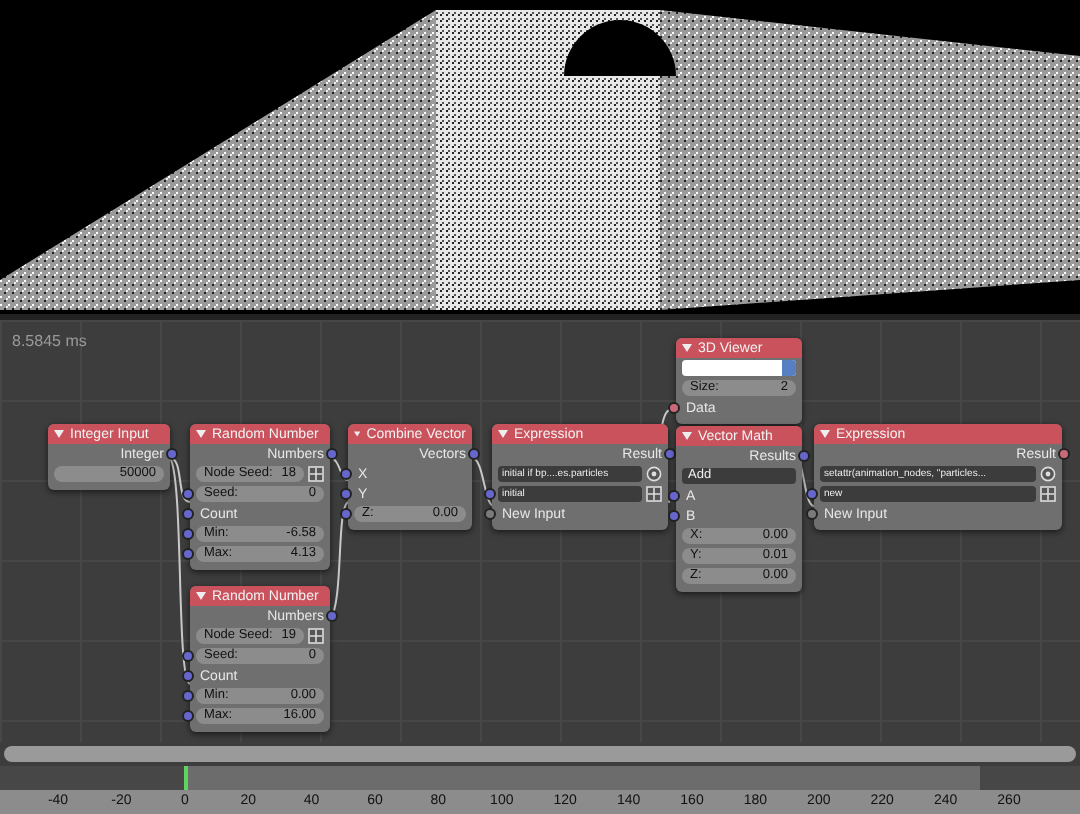  Describe the element at coordinates (540, 754) in the screenshot. I see `horizontal-scrollbar` at that location.